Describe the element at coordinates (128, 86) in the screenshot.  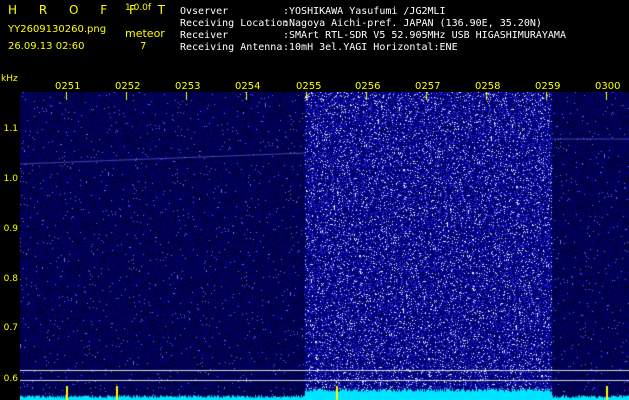
I see `x-tick-label: 0252` at that location.